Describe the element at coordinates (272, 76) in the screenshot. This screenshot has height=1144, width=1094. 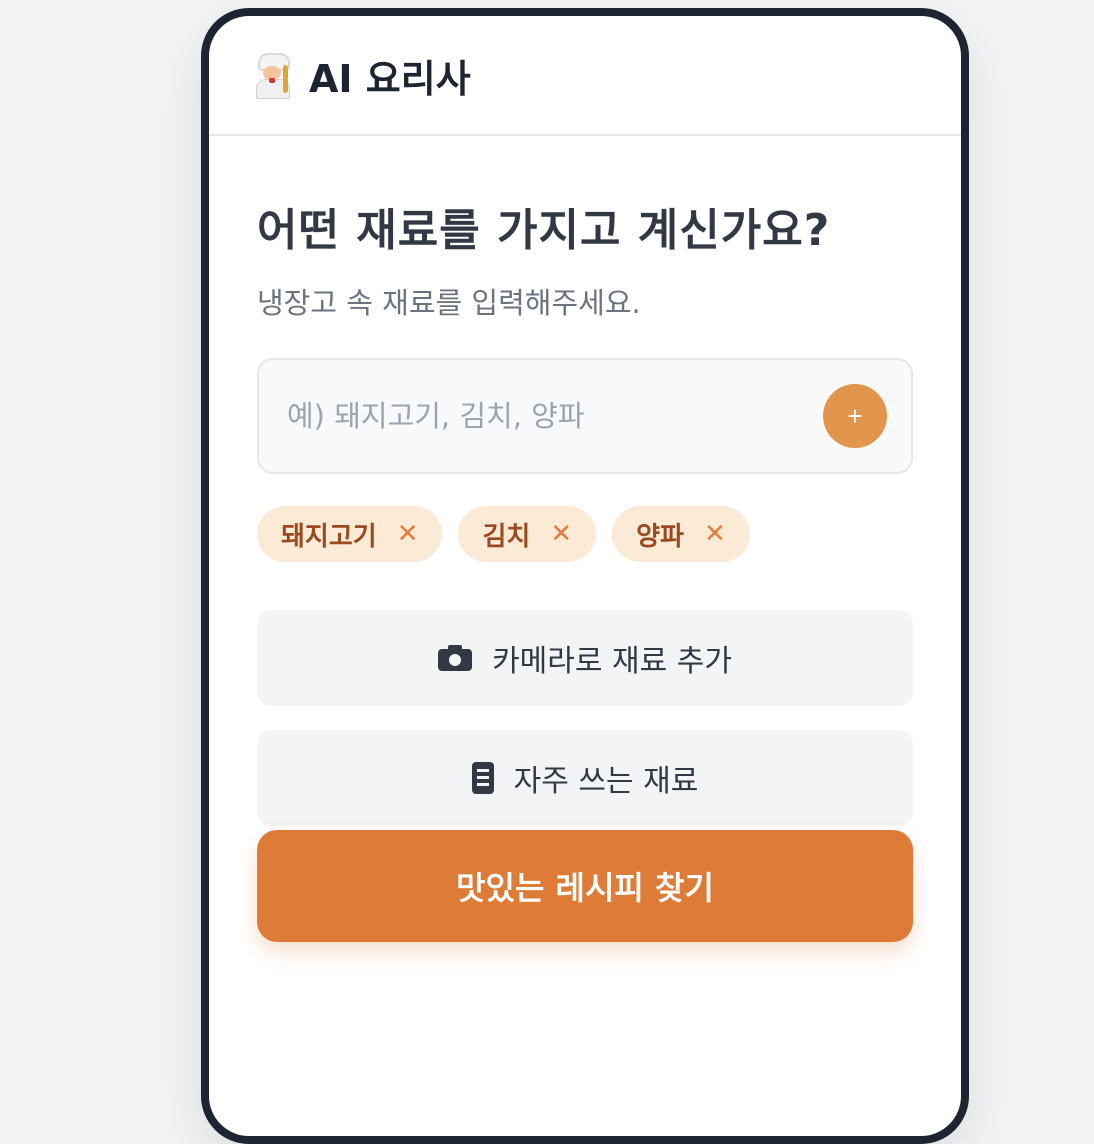
I see `chef-icon` at that location.